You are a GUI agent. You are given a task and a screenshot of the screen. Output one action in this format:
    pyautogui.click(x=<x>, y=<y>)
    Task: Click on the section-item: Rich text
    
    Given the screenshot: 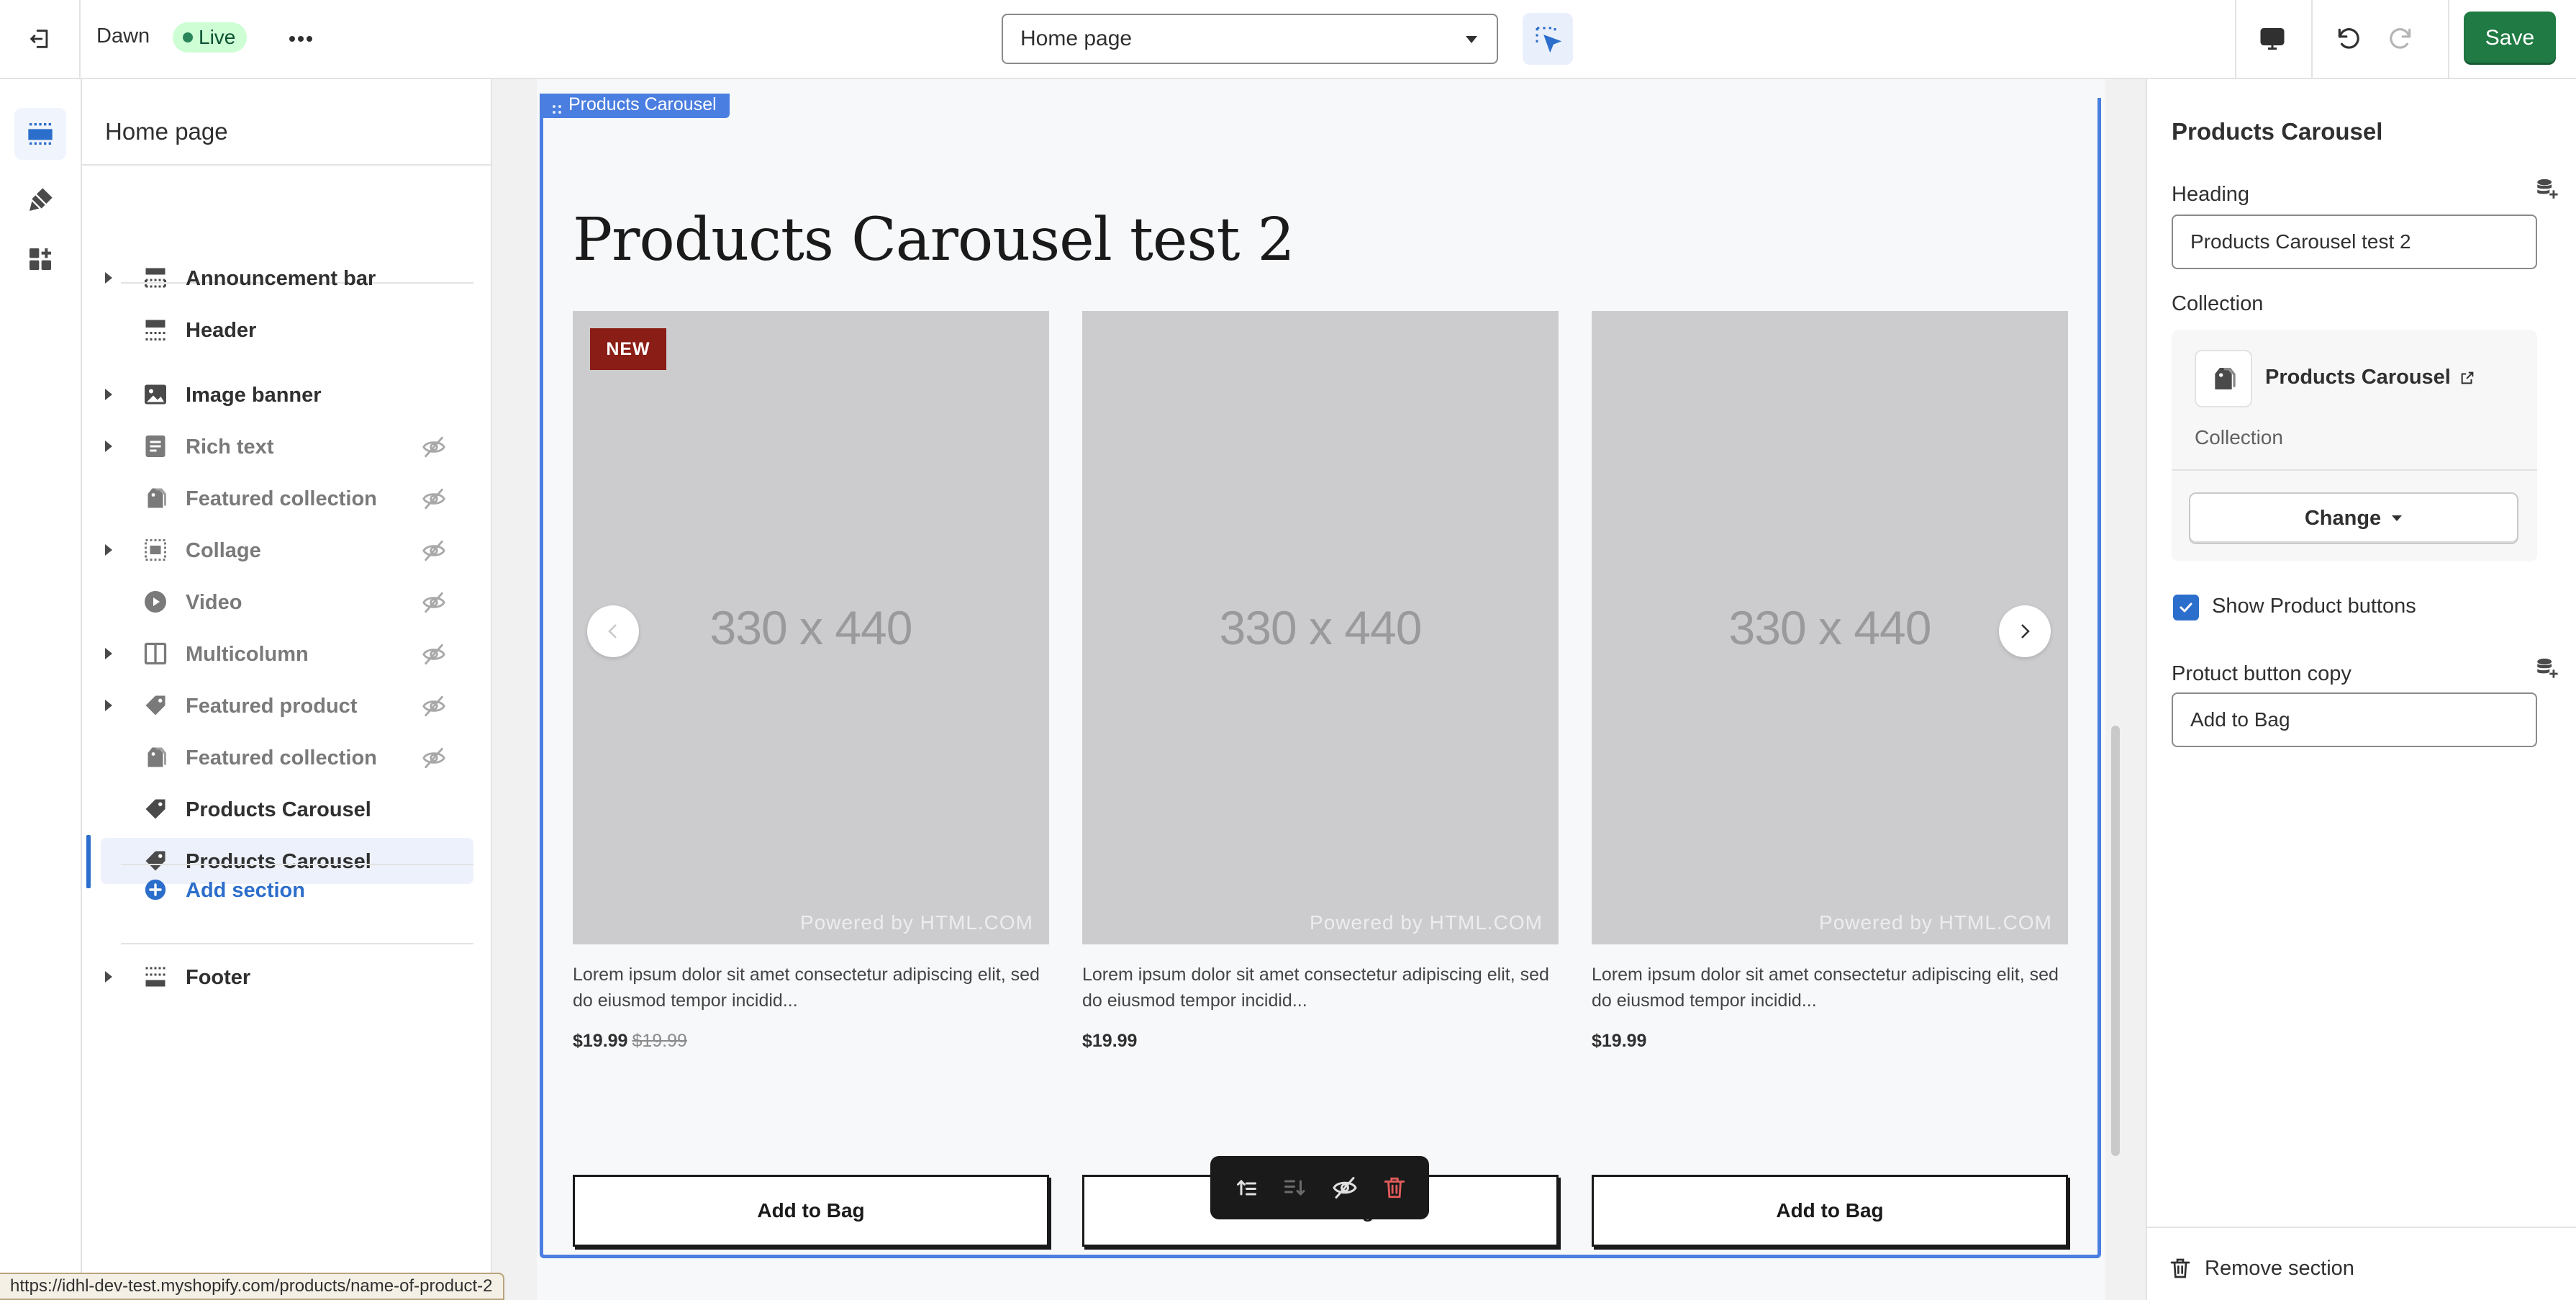 What is the action you would take?
    pyautogui.click(x=287, y=446)
    